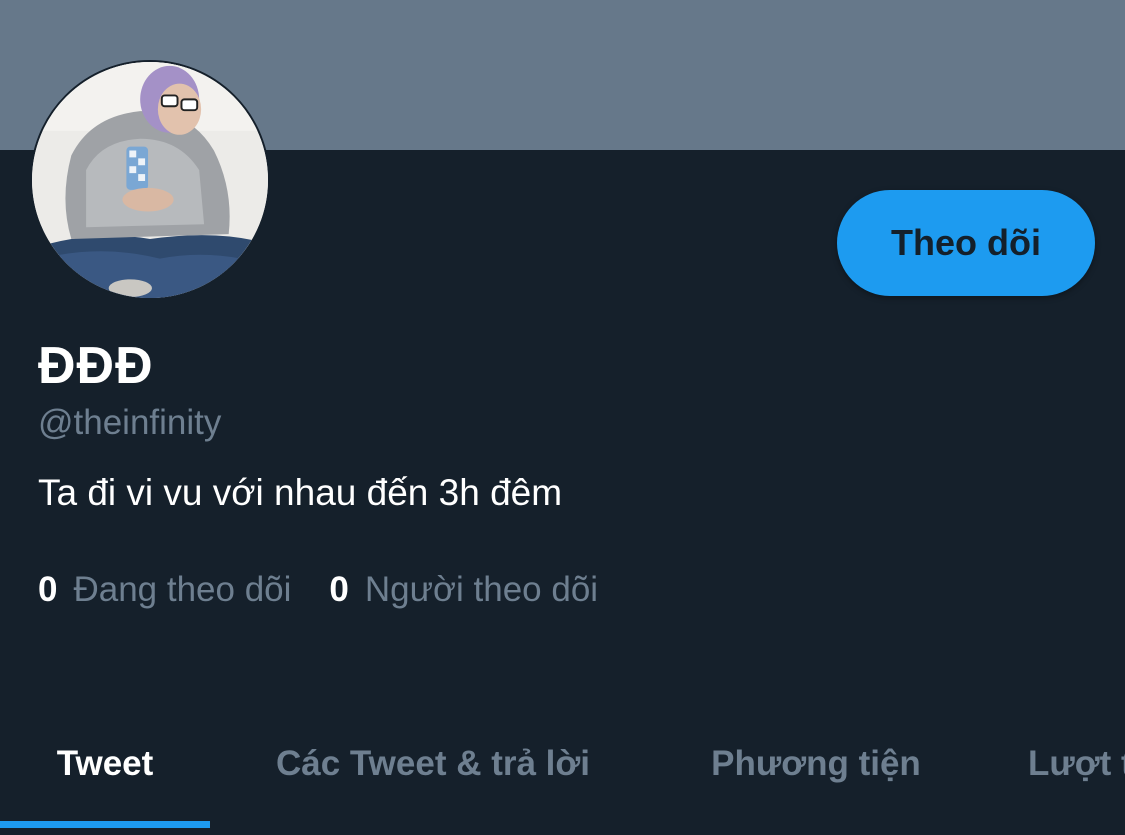  Describe the element at coordinates (182, 589) in the screenshot. I see `following-label: Đang theo dõi` at that location.